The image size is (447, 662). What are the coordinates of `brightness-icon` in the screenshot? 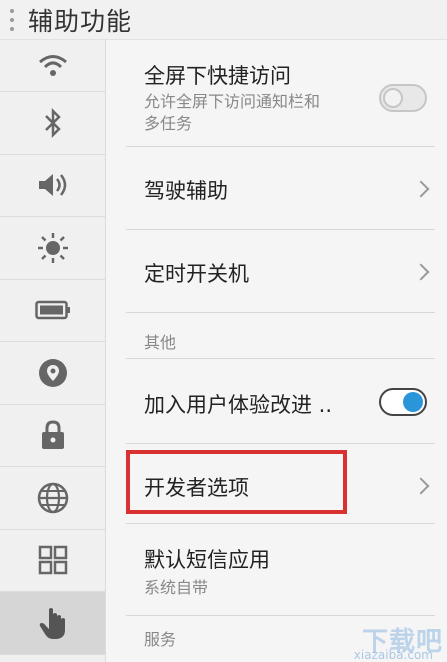 It's located at (52, 247).